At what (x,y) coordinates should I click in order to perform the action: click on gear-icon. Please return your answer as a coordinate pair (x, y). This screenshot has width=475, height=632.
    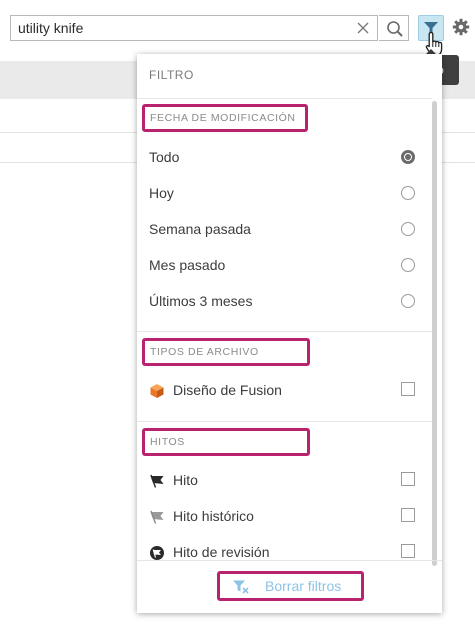
    Looking at the image, I should click on (461, 27).